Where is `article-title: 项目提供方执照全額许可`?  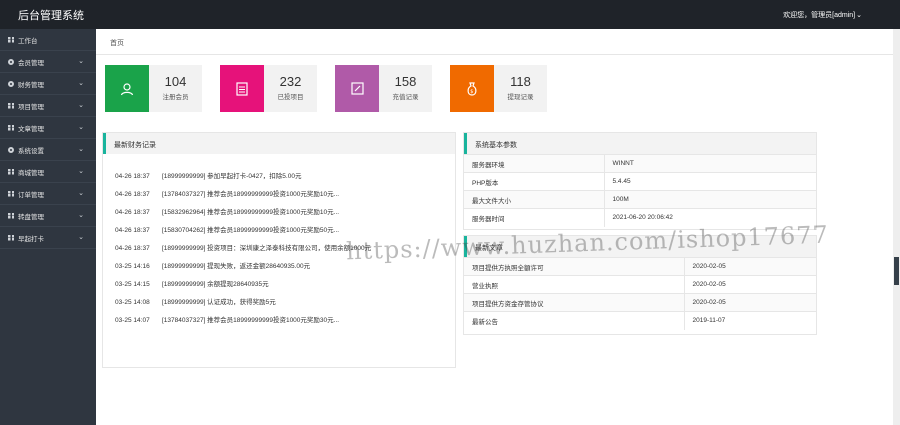
article-title: 项目提供方执照全額许可 is located at coordinates (574, 266).